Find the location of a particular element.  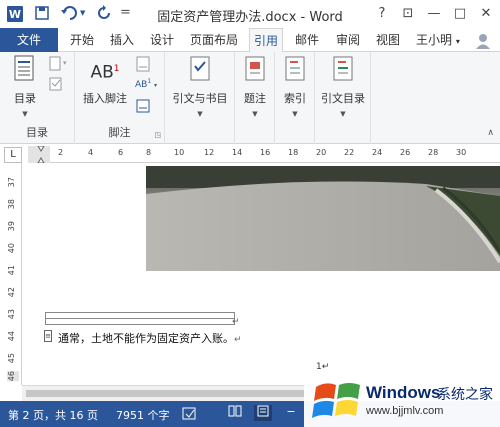

tab-design: 设计 is located at coordinates (162, 40).